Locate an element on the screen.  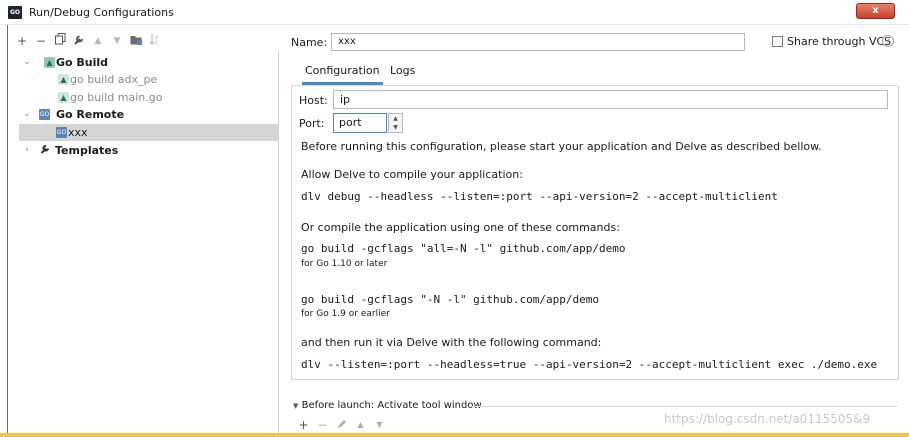
remove-task-icon: − is located at coordinates (322, 425).